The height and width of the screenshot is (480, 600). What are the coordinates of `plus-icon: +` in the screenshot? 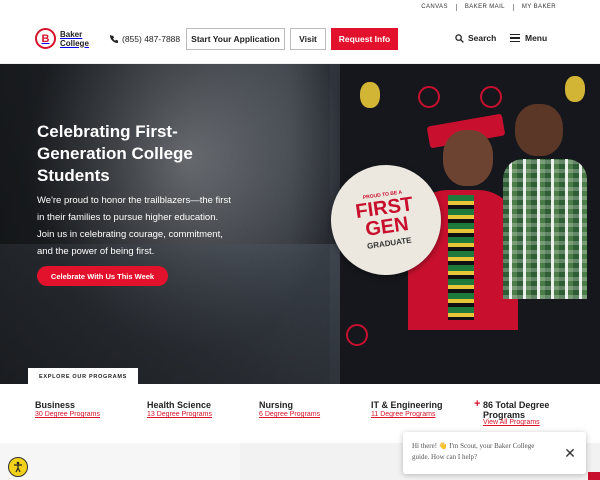 It's located at (477, 404).